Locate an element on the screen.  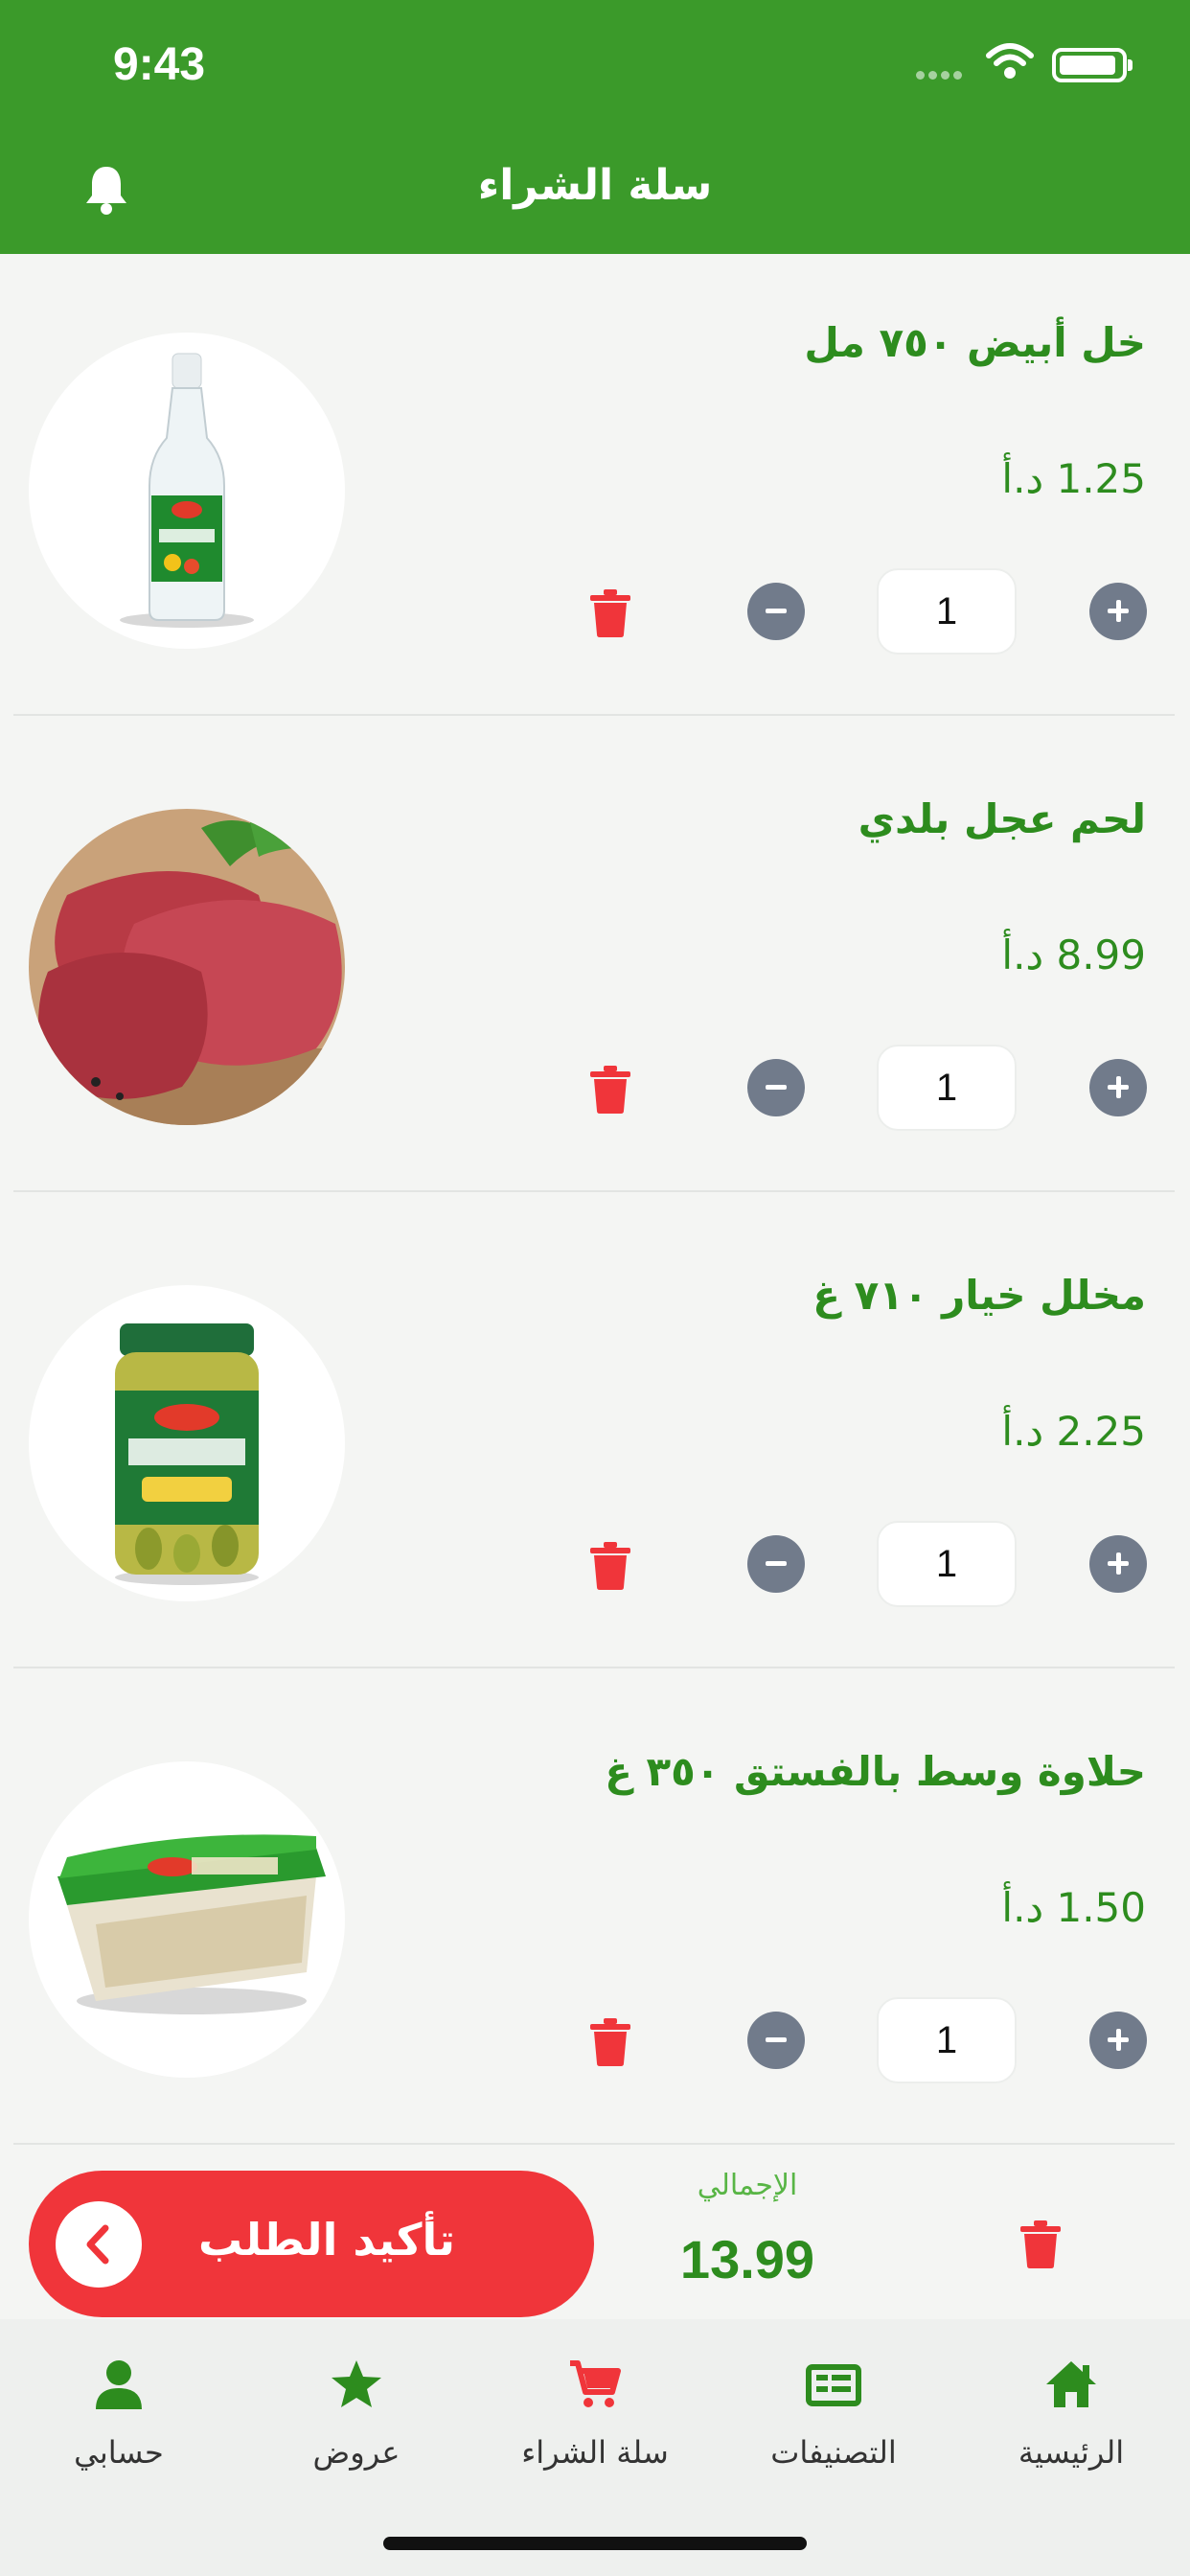
tab-offers: عروض is located at coordinates (357, 2420).